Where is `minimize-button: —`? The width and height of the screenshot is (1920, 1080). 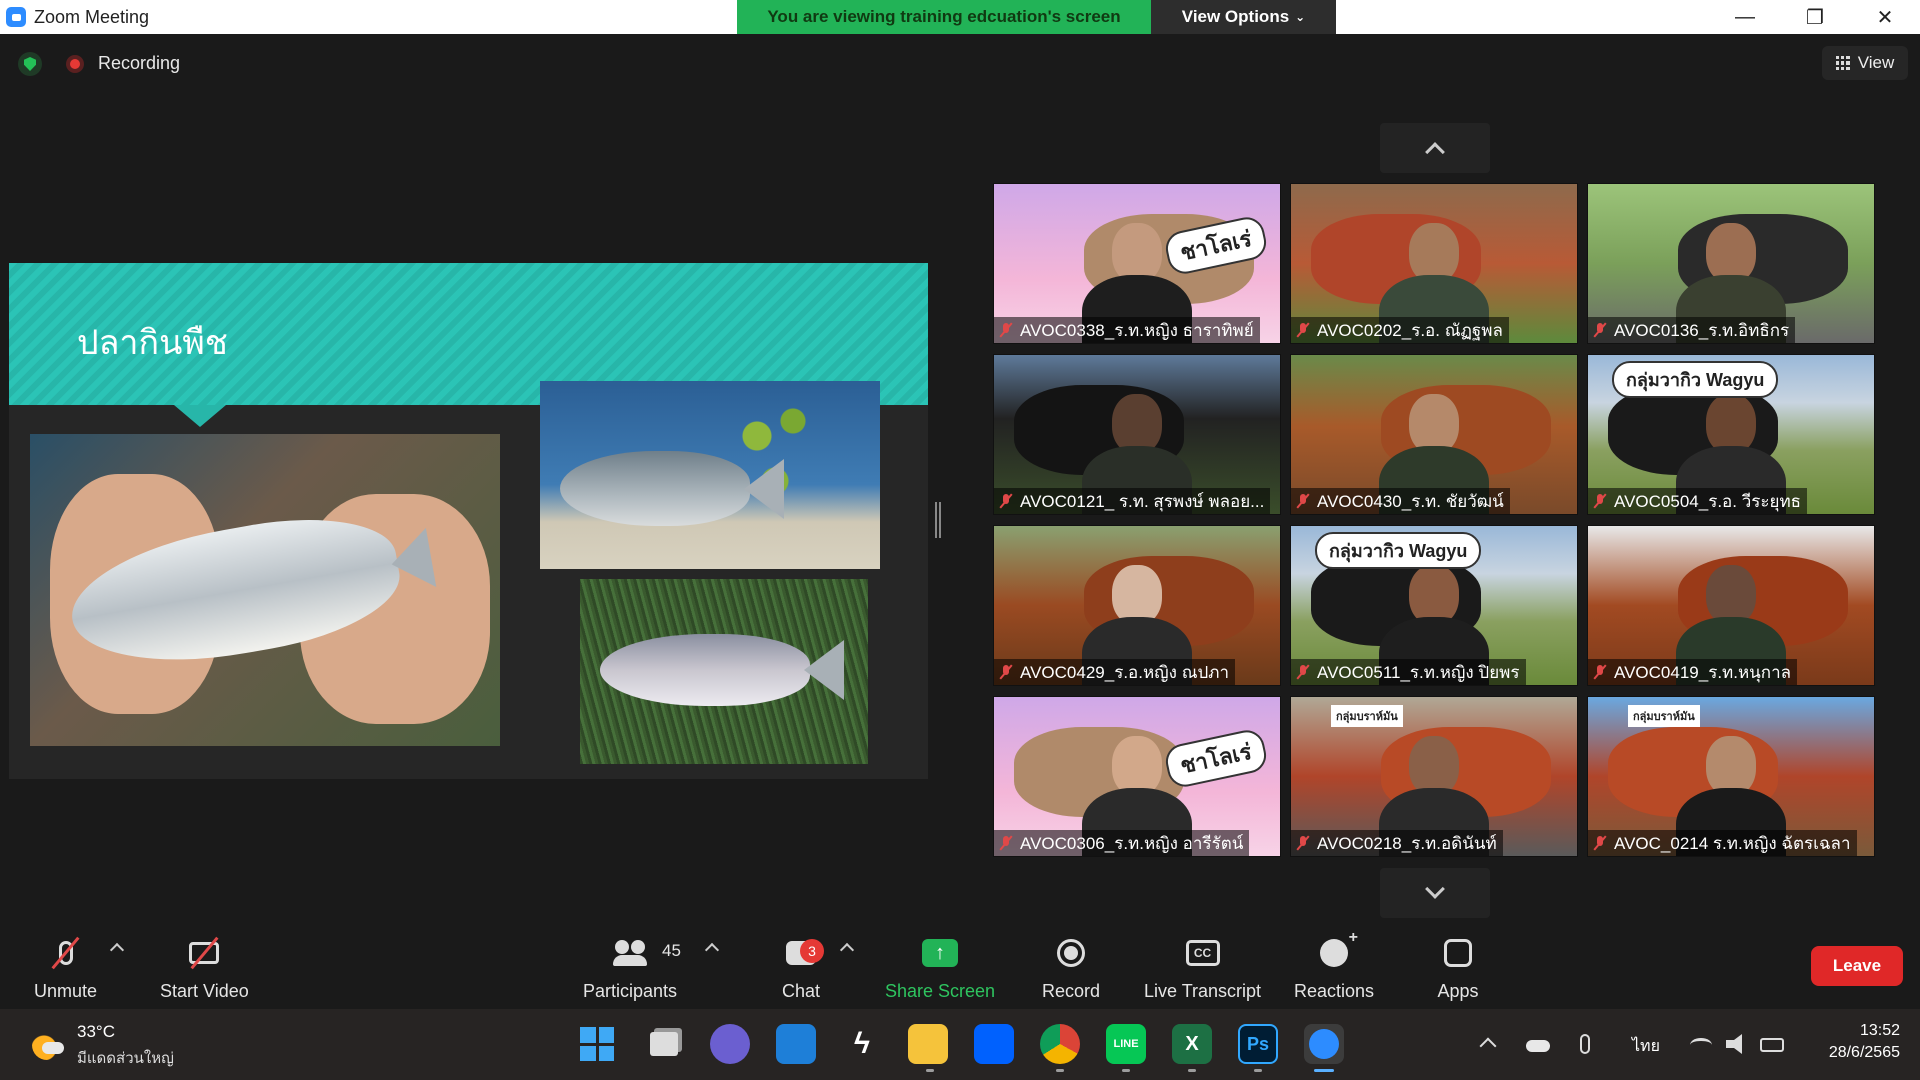 minimize-button: — is located at coordinates (1745, 17).